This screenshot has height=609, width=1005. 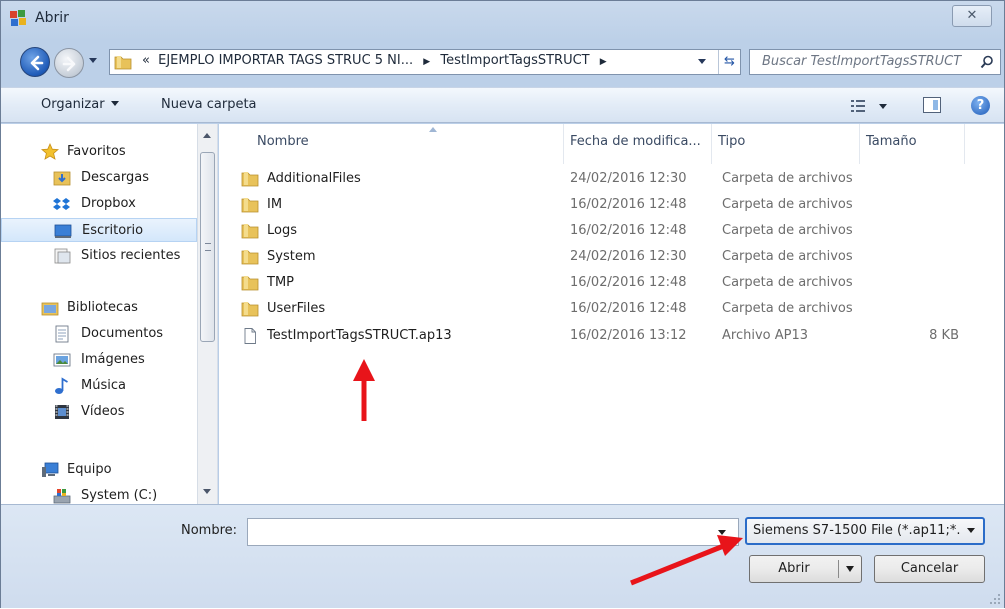 I want to click on nav-system-label: System (C:), so click(x=119, y=495).